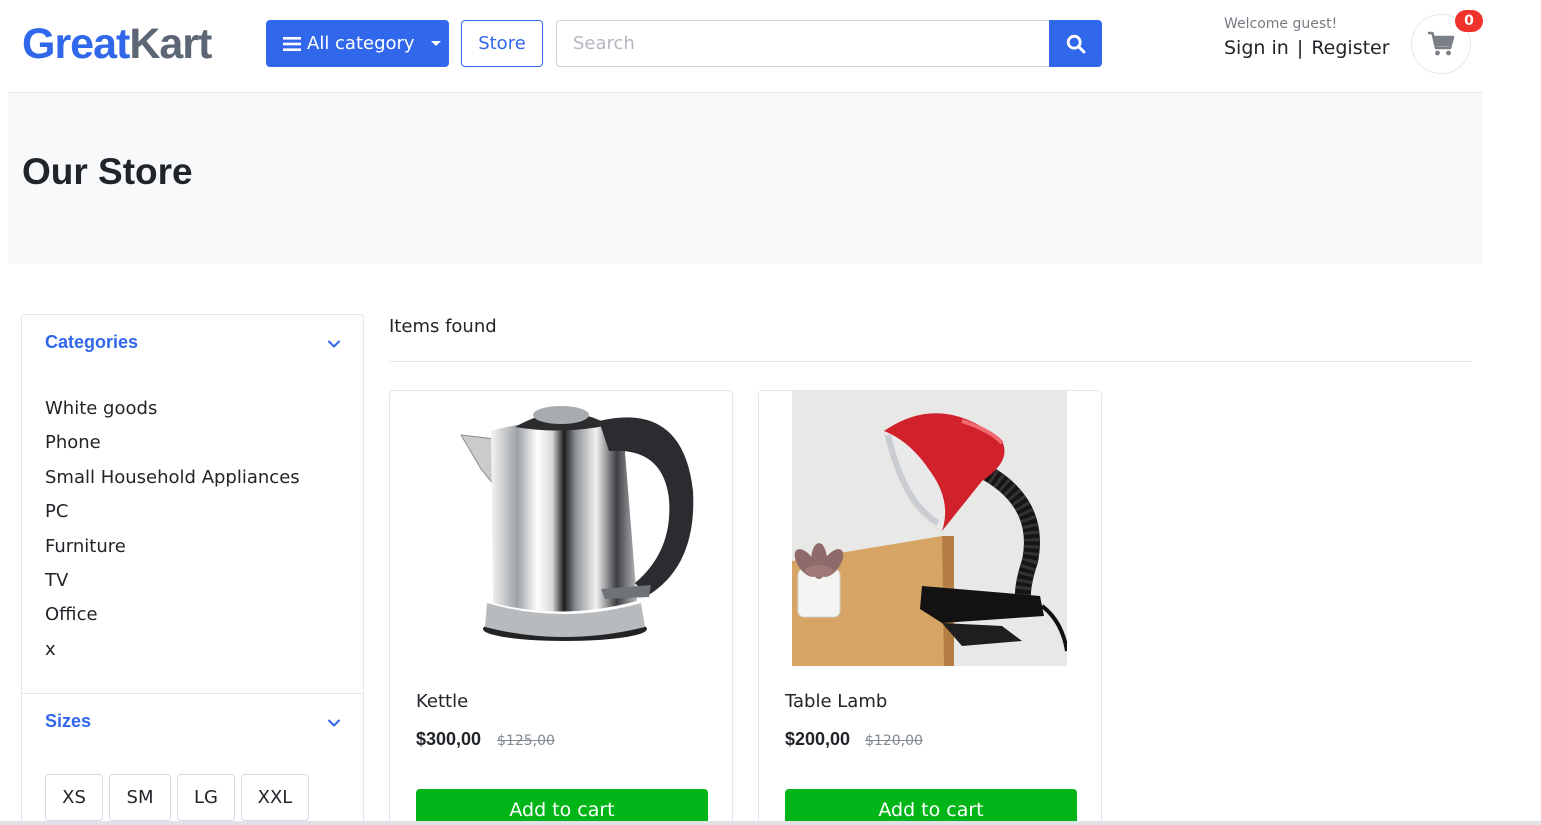 This screenshot has height=825, width=1541. Describe the element at coordinates (1256, 48) in the screenshot. I see `sign-in-link: Sign in` at that location.